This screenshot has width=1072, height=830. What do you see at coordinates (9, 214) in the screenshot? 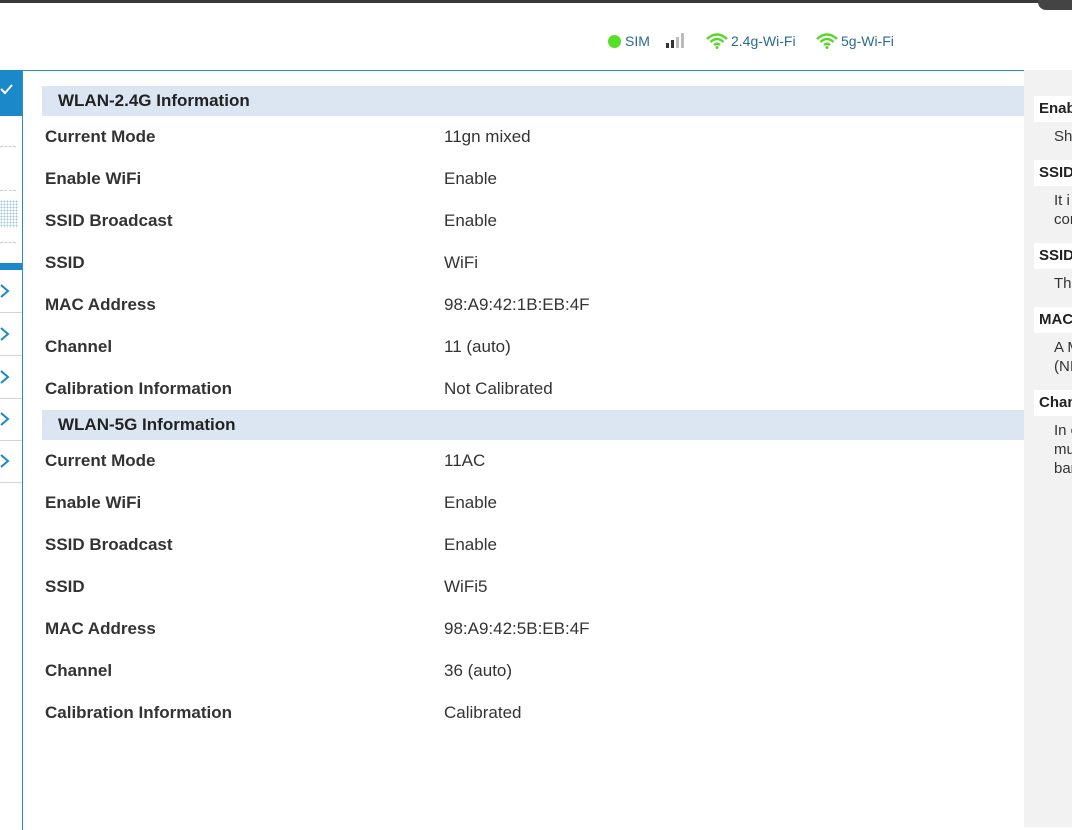
I see `sidebar-selected-sub-item` at bounding box center [9, 214].